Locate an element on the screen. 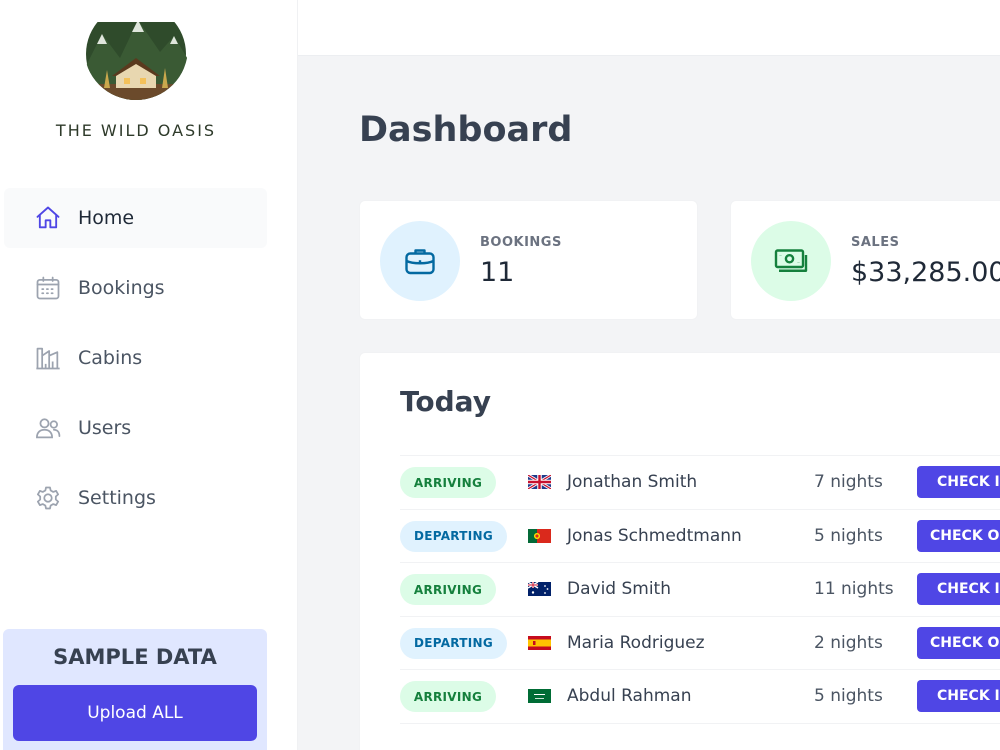 Image resolution: width=1000 pixels, height=750 pixels. nights: 11 nights is located at coordinates (854, 589).